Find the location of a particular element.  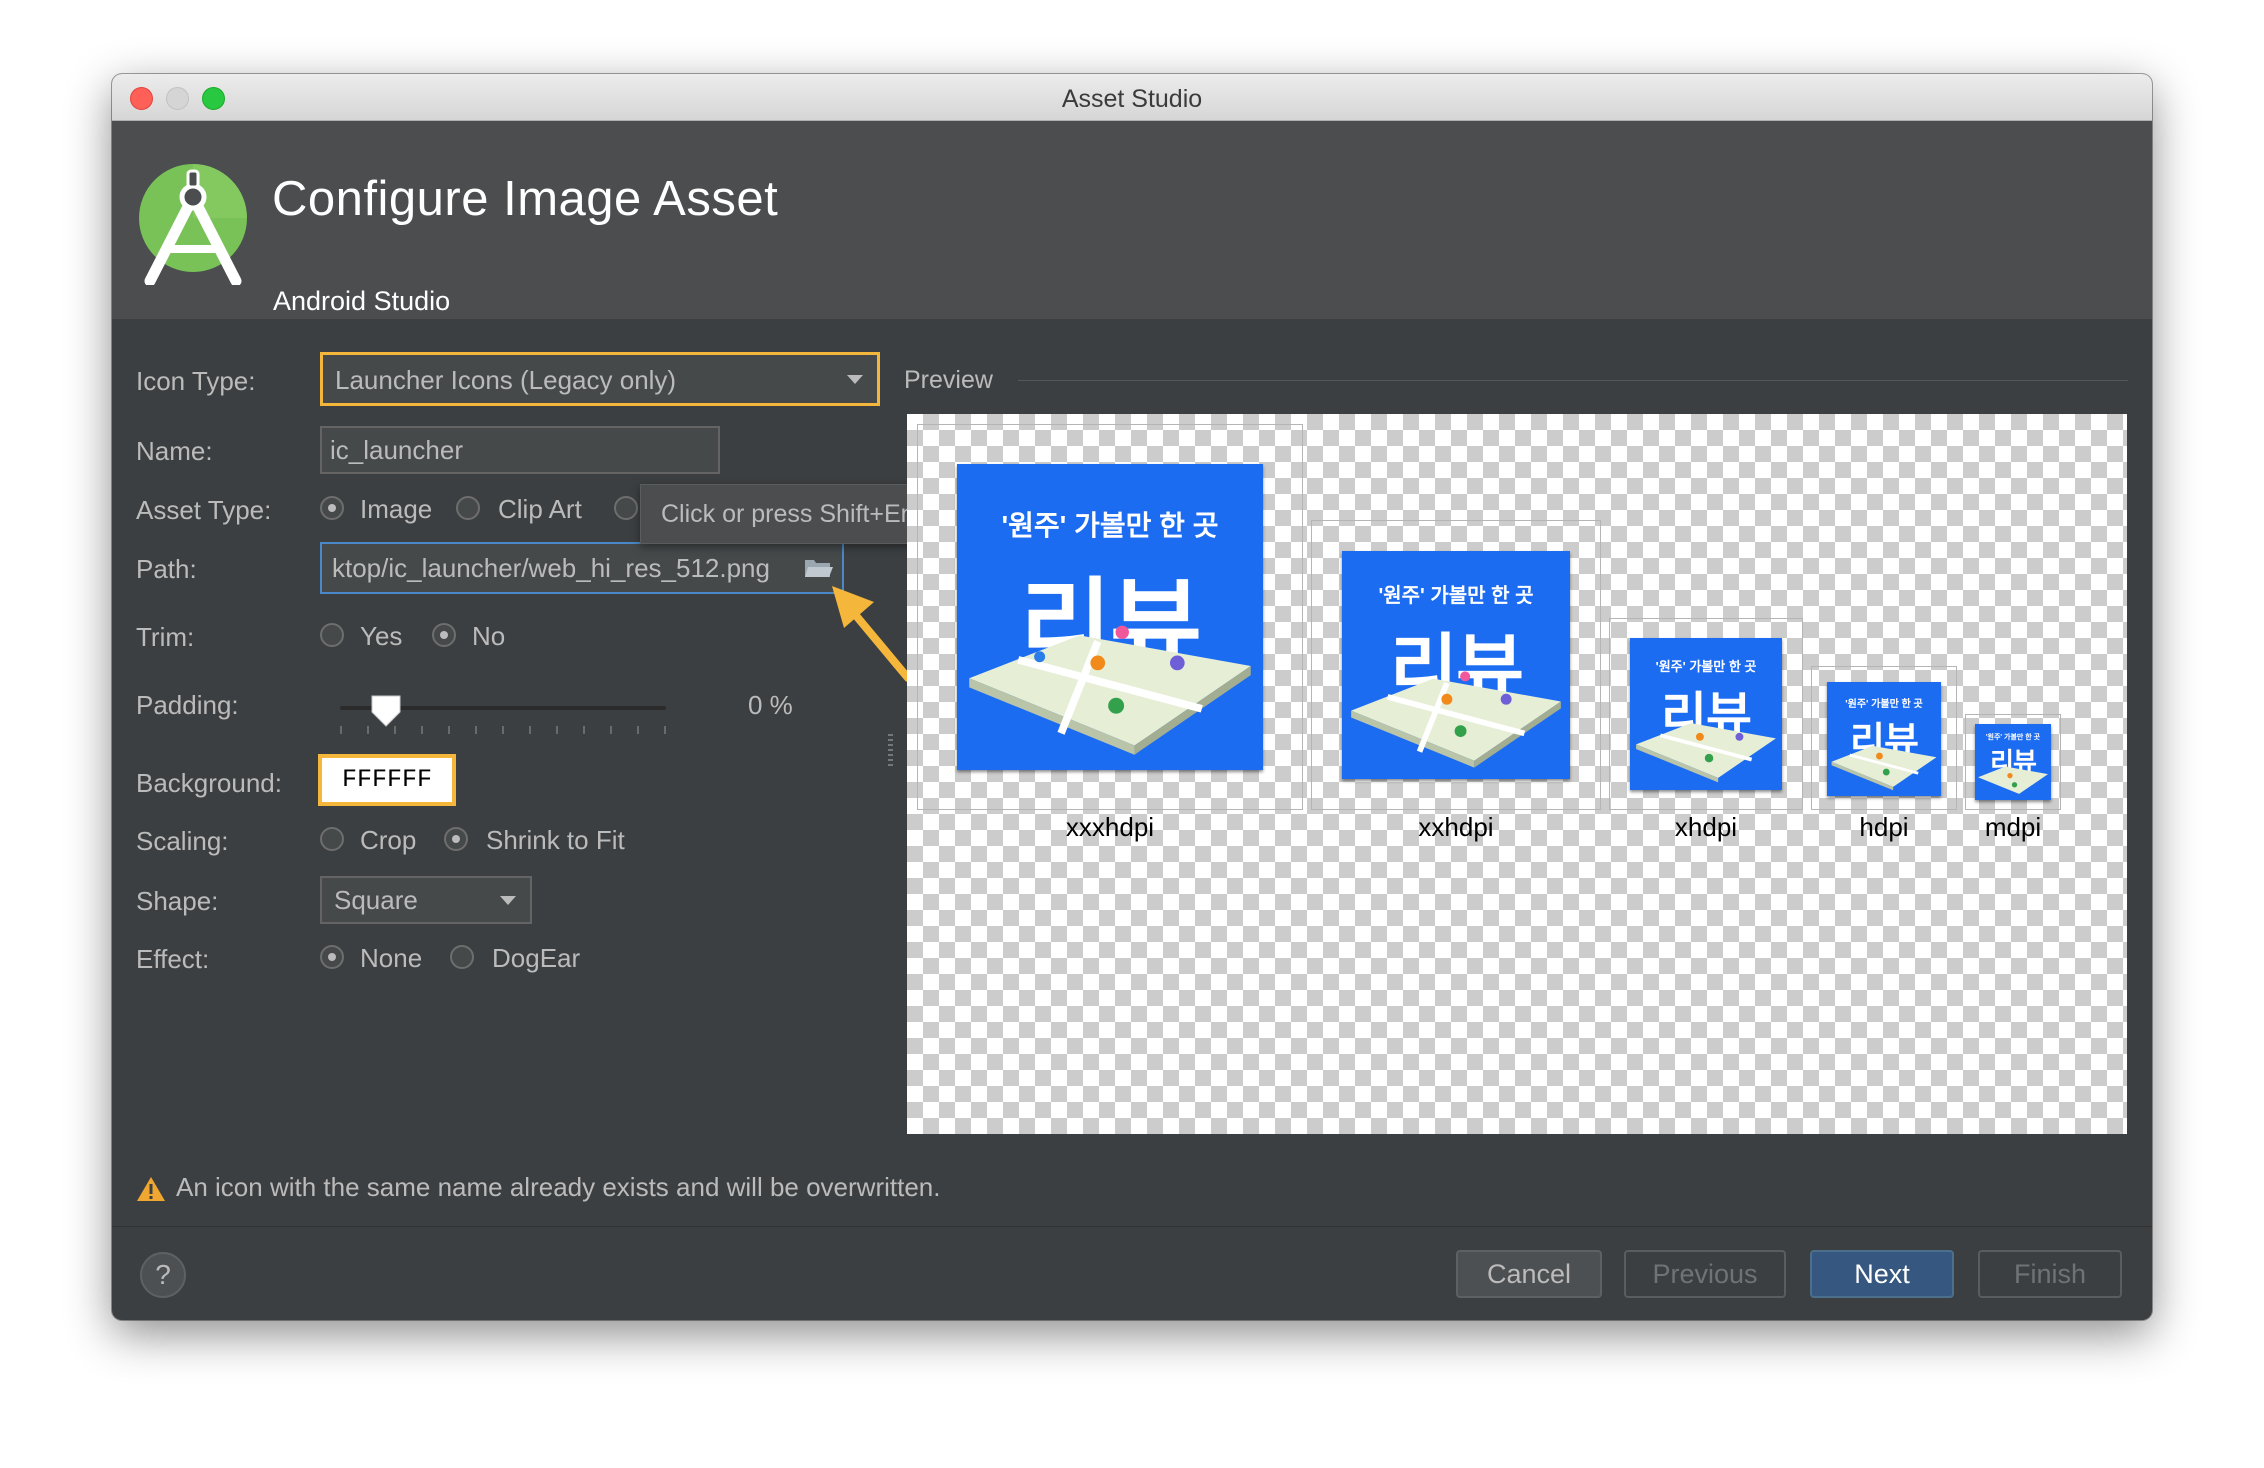

icon-type-dropdown: Launcher Icons (Legacy only) is located at coordinates (600, 379).